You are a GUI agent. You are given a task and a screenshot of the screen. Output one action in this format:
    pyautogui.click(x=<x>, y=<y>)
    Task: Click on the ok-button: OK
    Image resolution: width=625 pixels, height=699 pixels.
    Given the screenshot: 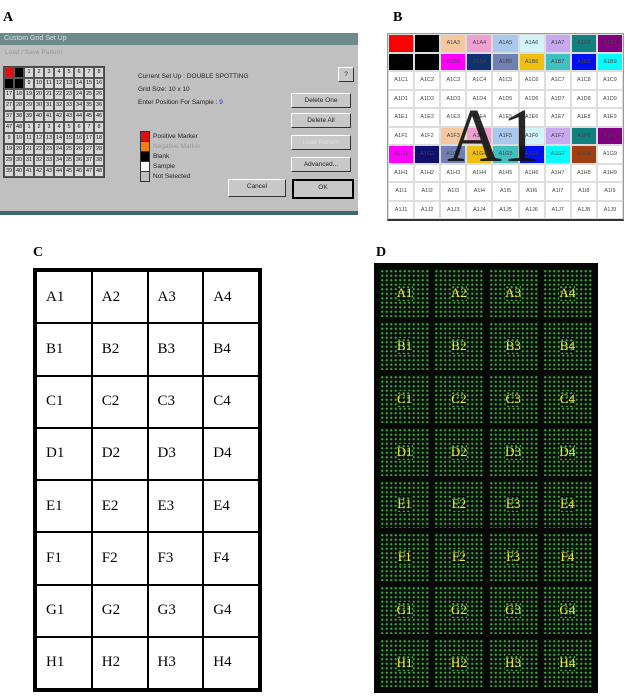 What is the action you would take?
    pyautogui.click(x=323, y=189)
    